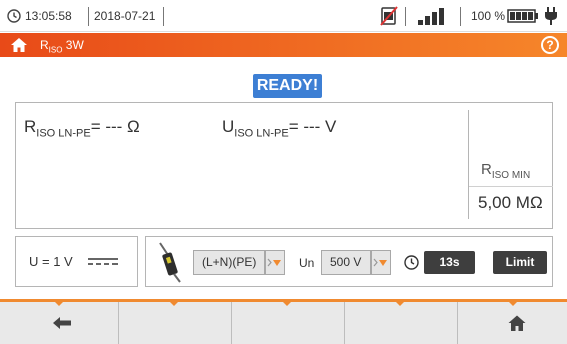 This screenshot has width=567, height=344. Describe the element at coordinates (51, 261) in the screenshot. I see `voltage-label: U = 1 V` at that location.